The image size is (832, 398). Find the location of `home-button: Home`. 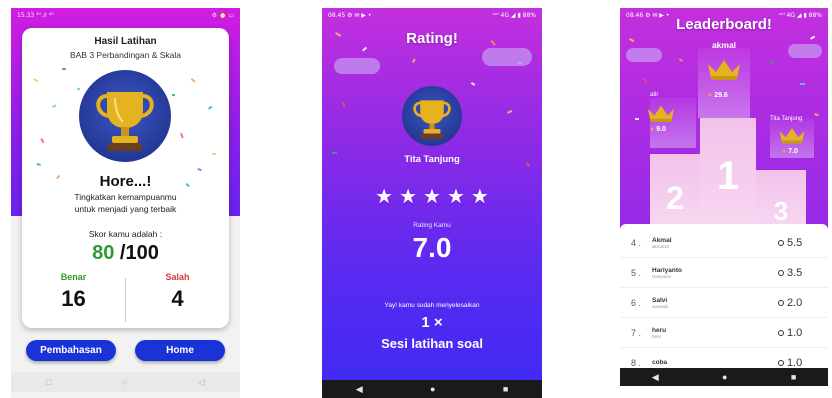

home-button: Home is located at coordinates (180, 350).